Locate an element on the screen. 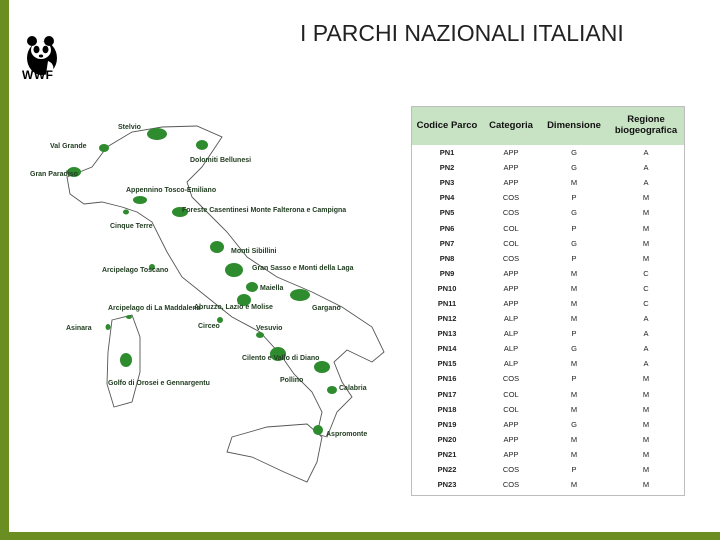  header-codice-parco: Codice Parco is located at coordinates (447, 126).